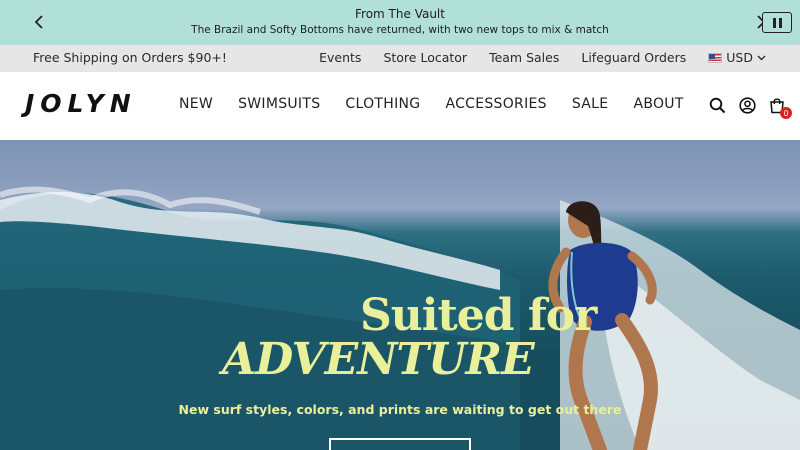  I want to click on us-flag-icon, so click(715, 57).